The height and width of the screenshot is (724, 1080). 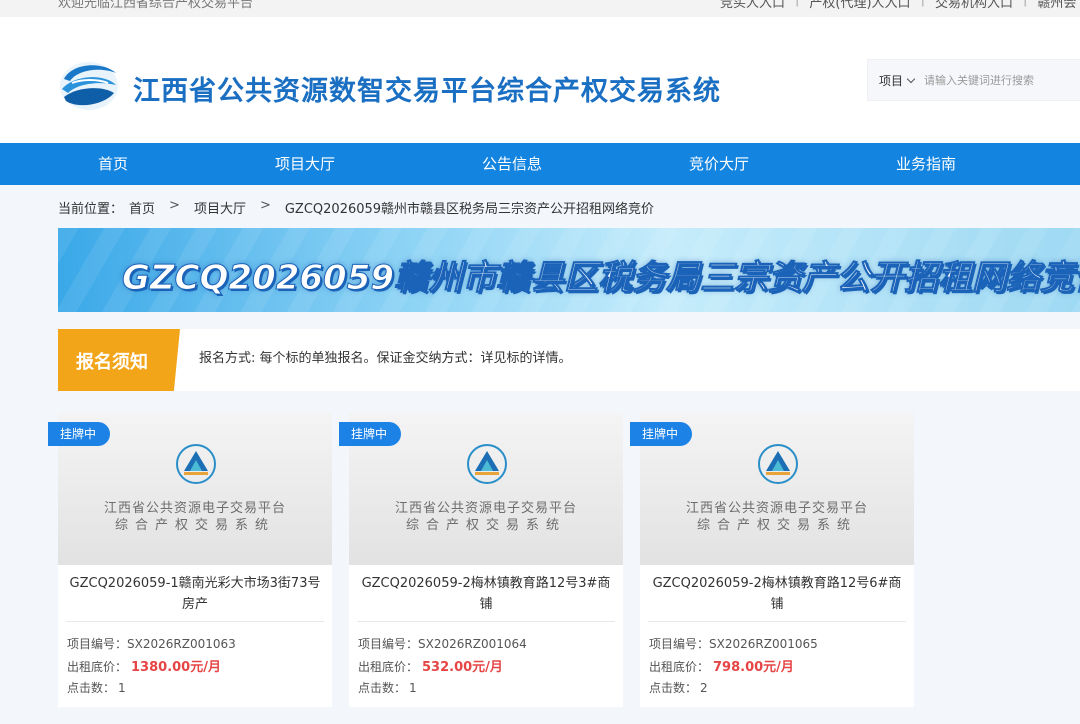 I want to click on breadcrumb-current: GZCQ2026059赣州市赣县区税务局三宗资产公开招租网络竞价, so click(x=469, y=209).